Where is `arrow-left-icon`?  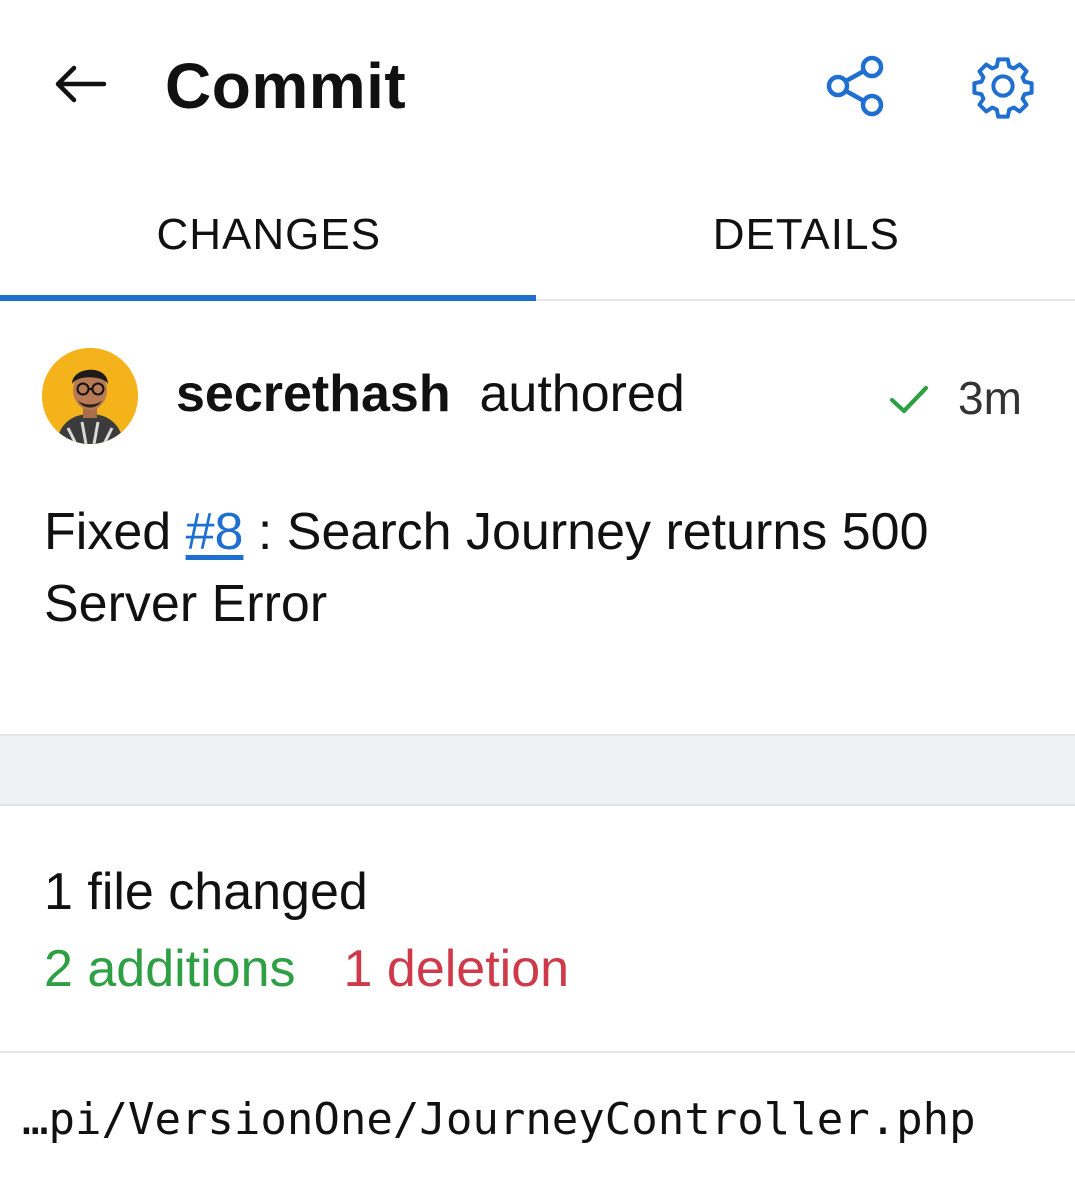
arrow-left-icon is located at coordinates (81, 84).